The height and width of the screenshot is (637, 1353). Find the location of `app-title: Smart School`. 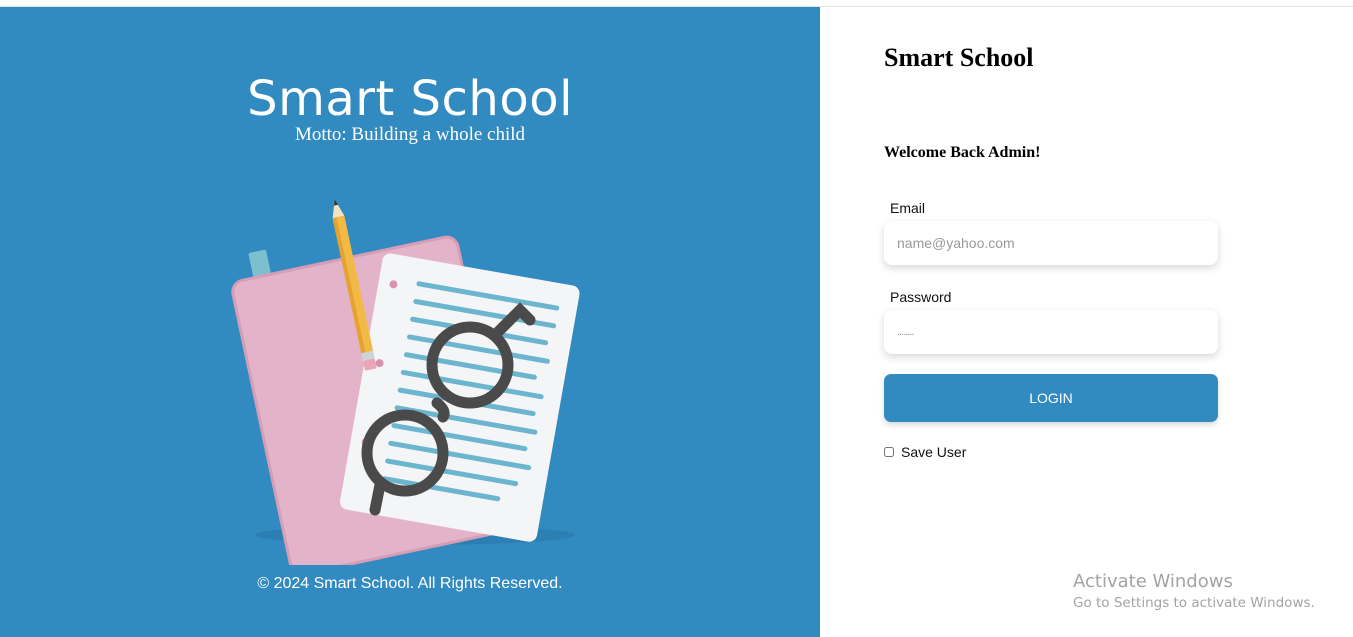

app-title: Smart School is located at coordinates (959, 57).